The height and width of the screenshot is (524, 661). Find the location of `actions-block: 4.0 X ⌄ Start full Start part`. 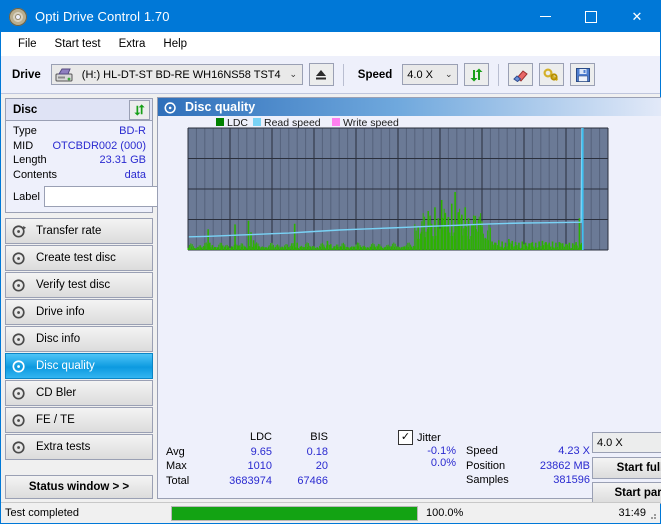

actions-block: 4.0 X ⌄ Start full Start part is located at coordinates (626, 465).